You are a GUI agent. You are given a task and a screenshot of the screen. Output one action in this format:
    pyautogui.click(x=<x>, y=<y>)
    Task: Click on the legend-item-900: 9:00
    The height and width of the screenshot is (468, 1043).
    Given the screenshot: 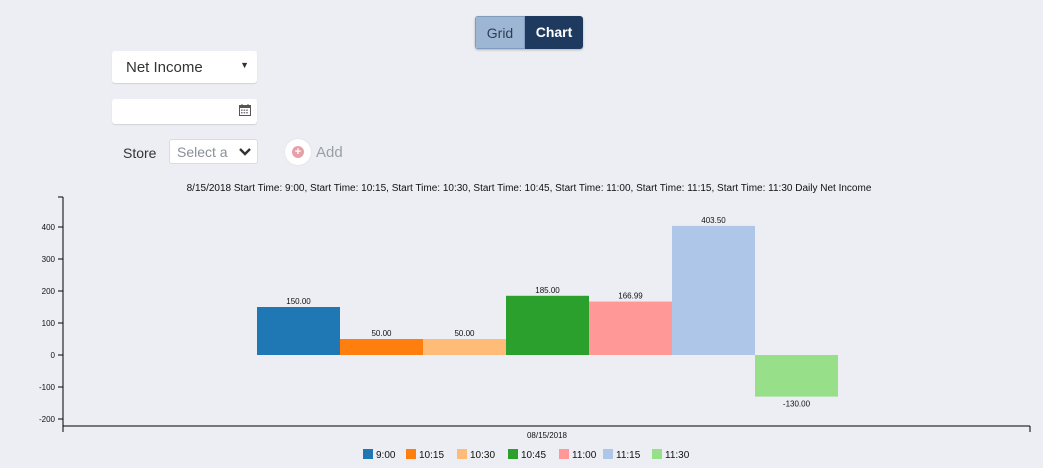 What is the action you would take?
    pyautogui.click(x=379, y=455)
    